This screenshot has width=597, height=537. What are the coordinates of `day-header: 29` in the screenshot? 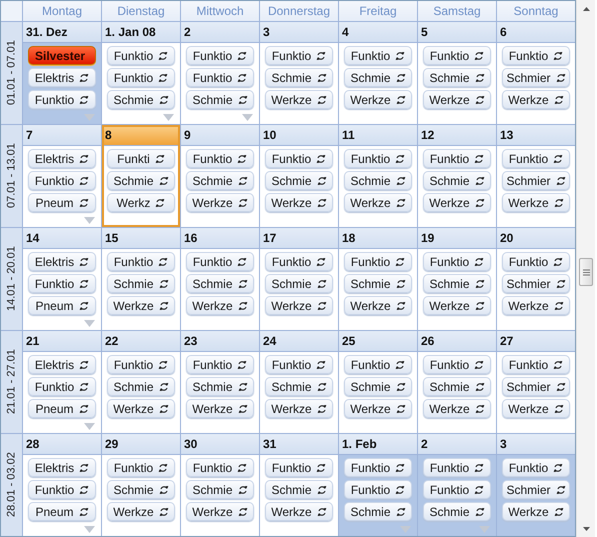 It's located at (141, 444).